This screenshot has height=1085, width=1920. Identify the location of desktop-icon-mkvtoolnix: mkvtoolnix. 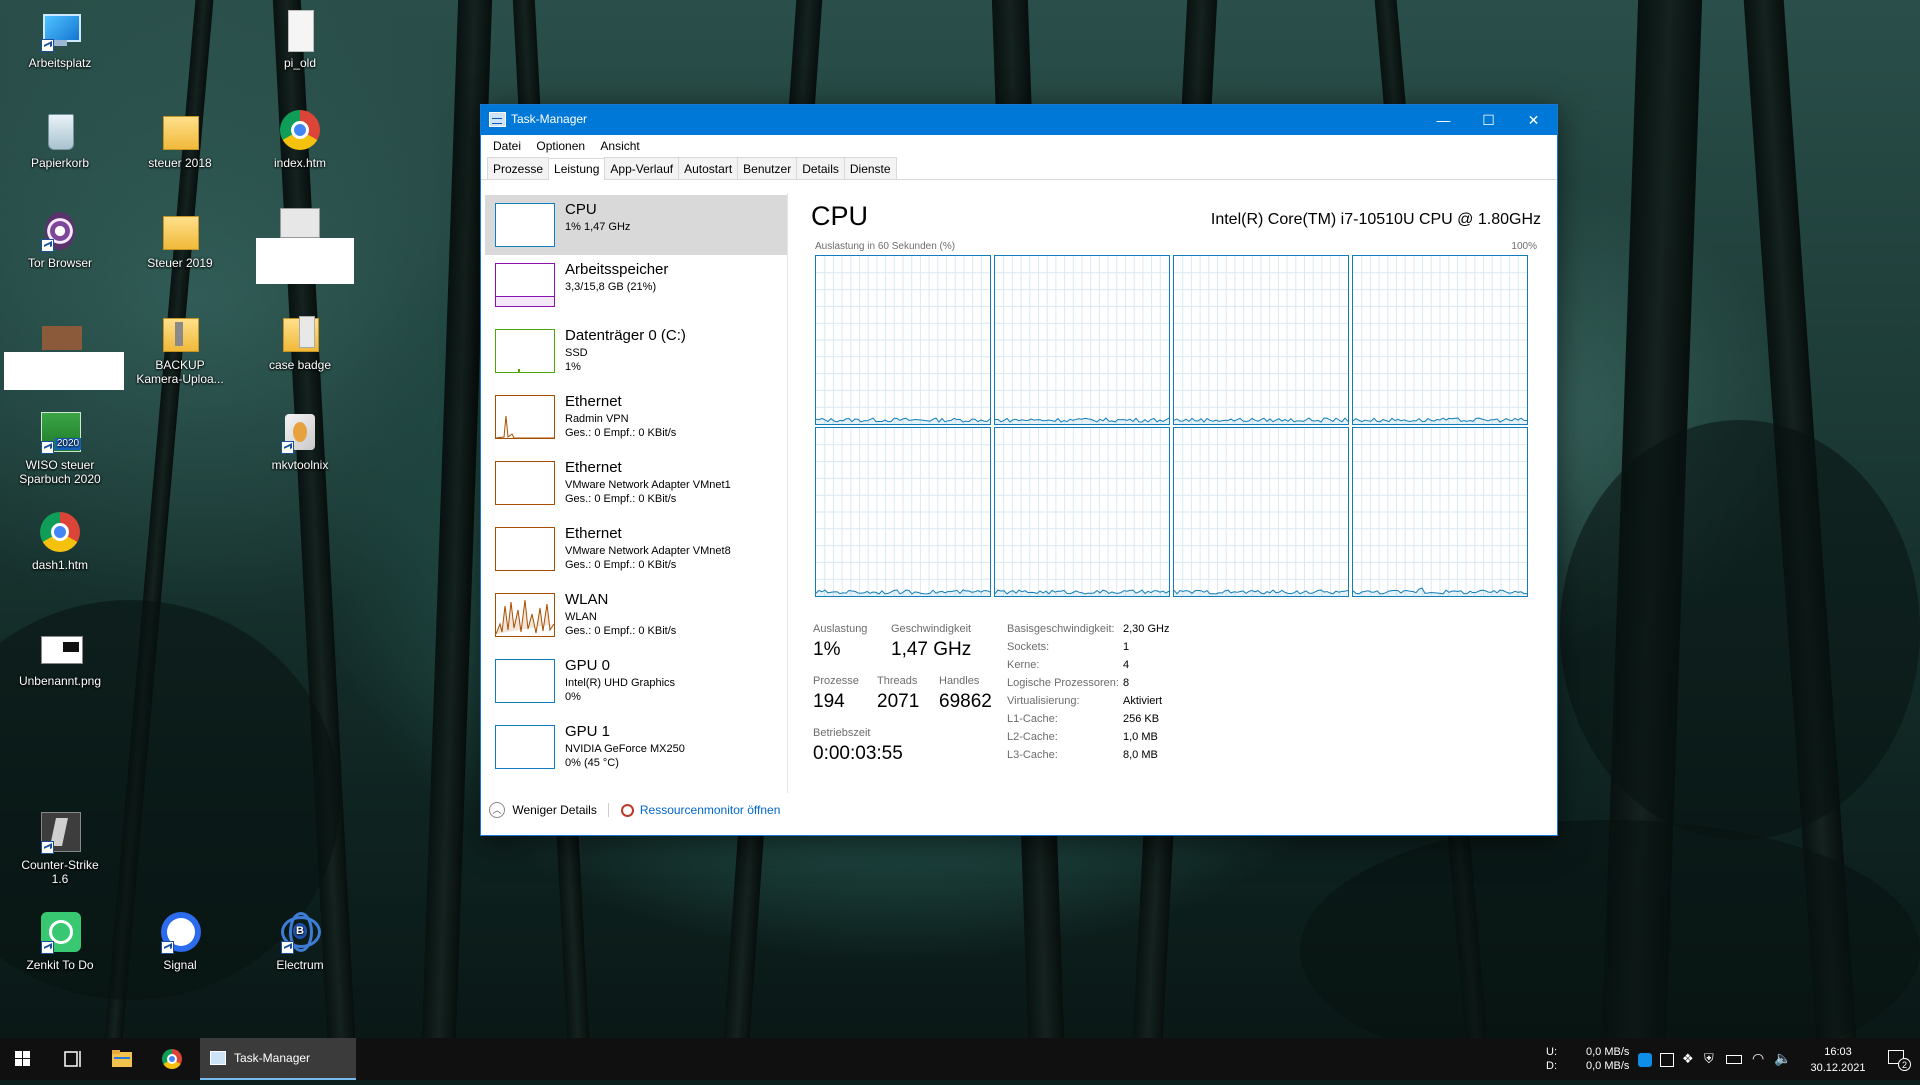
(300, 442).